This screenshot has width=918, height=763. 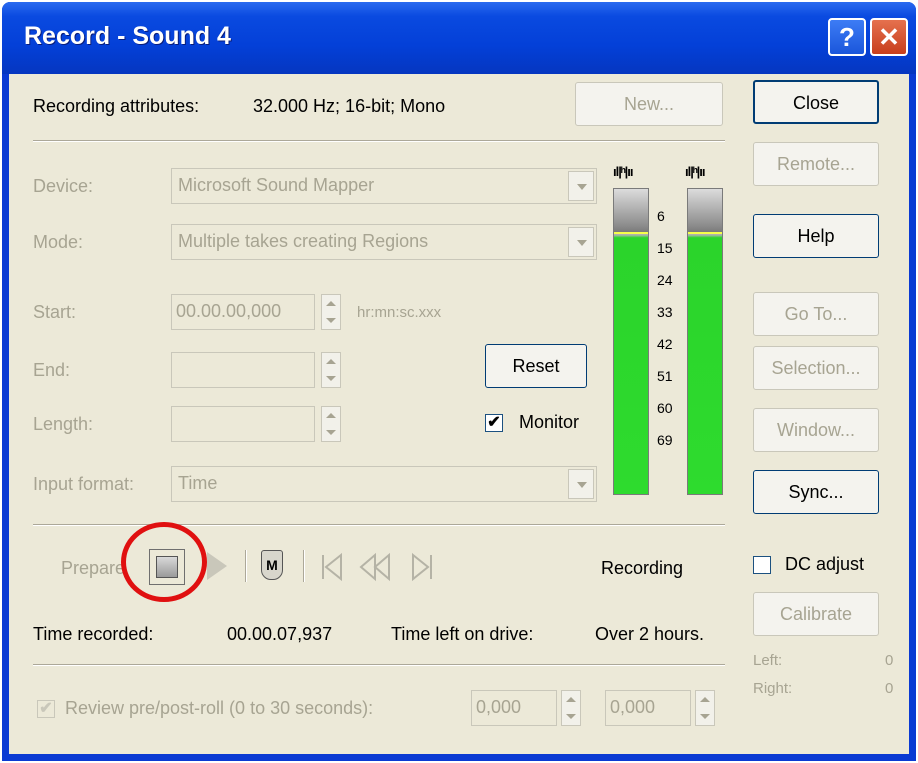 What do you see at coordinates (816, 614) in the screenshot?
I see `calibrate-button: Calibrate` at bounding box center [816, 614].